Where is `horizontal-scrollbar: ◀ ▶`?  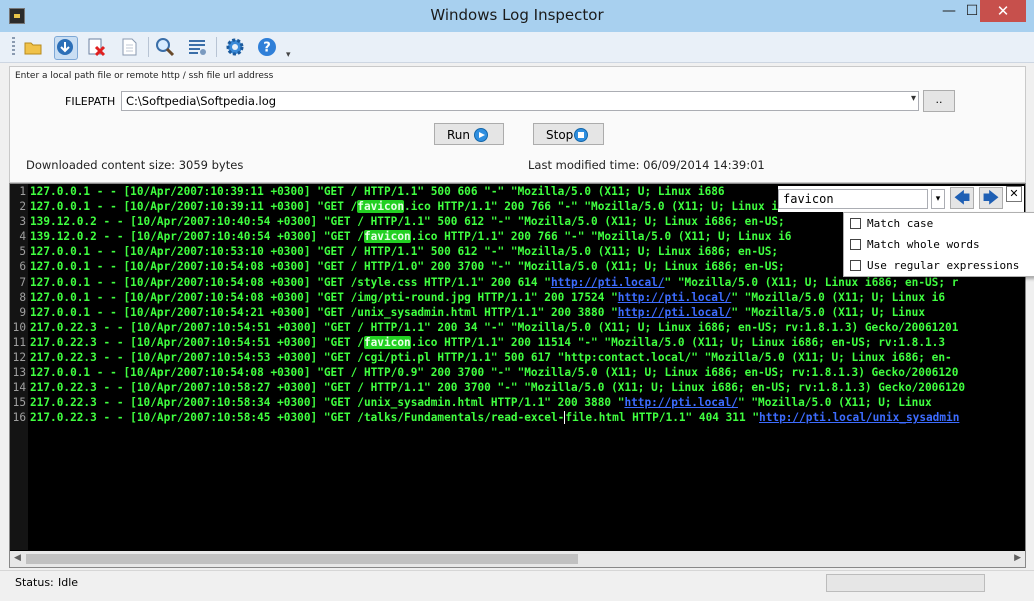
horizontal-scrollbar: ◀ ▶ is located at coordinates (517, 559).